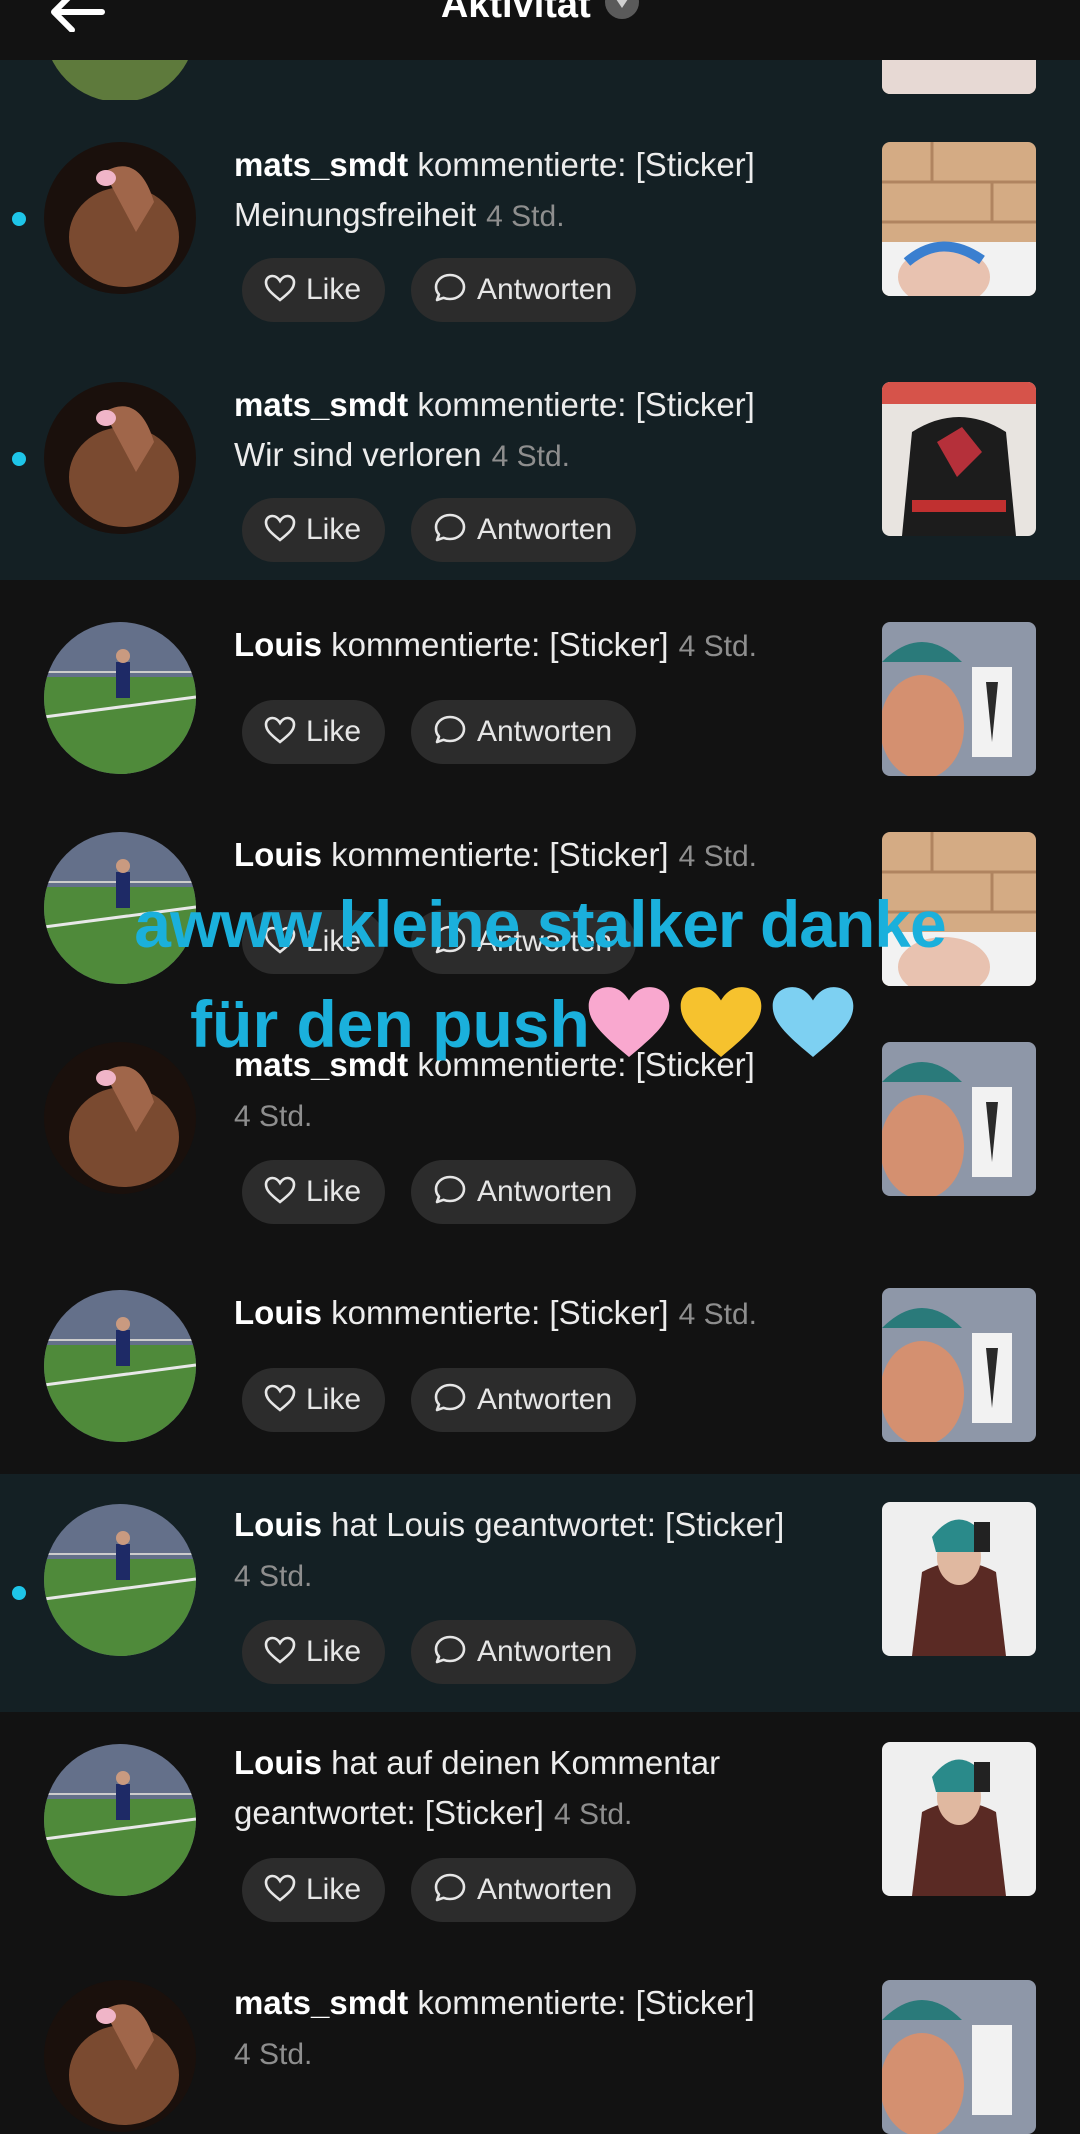 Image resolution: width=1080 pixels, height=2134 pixels. I want to click on page-title: Aktivität, so click(515, 13).